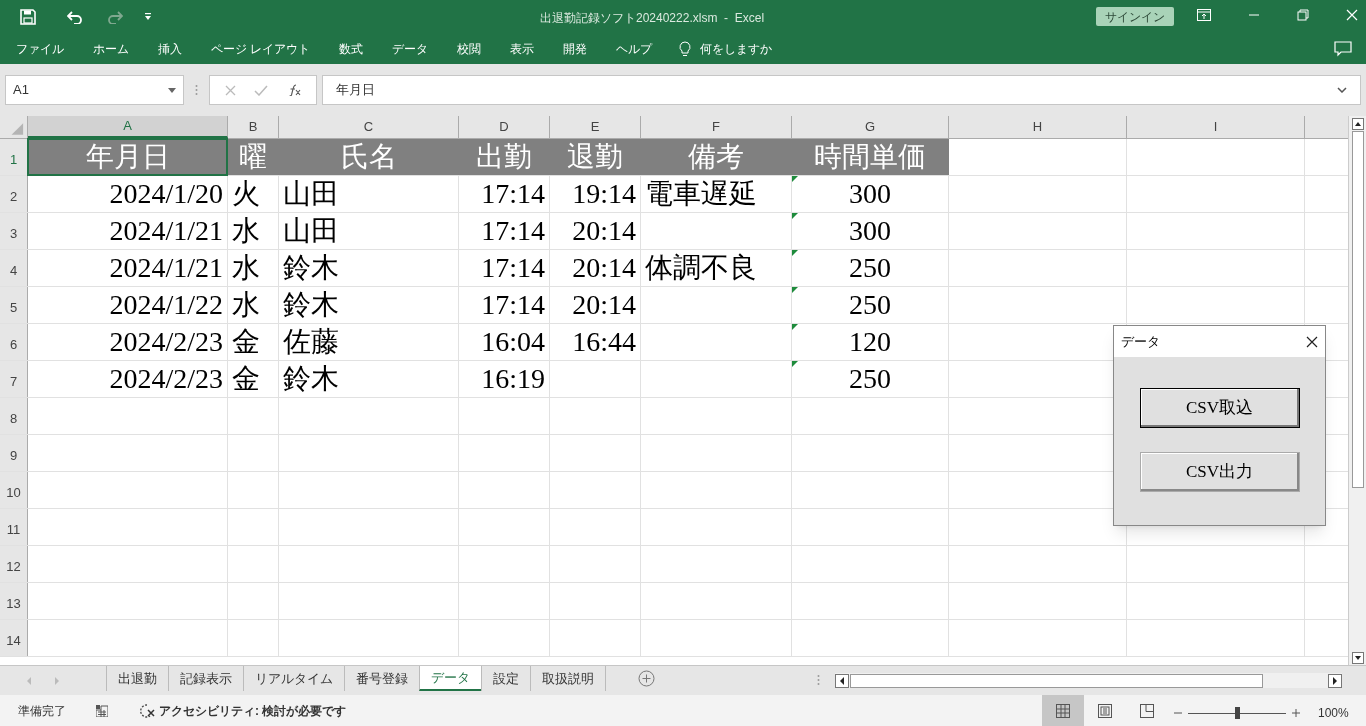  What do you see at coordinates (1147, 710) in the screenshot?
I see `page-break-preview-icon` at bounding box center [1147, 710].